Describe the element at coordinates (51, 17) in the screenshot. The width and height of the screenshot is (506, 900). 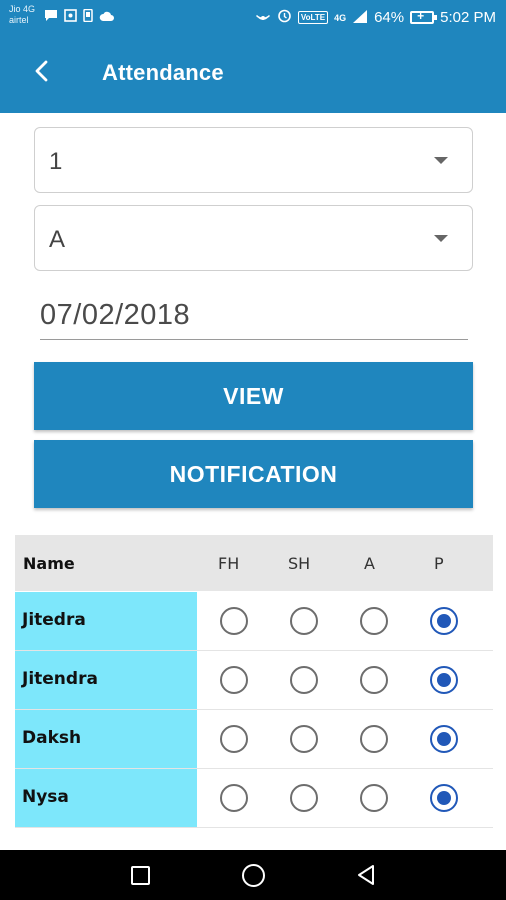
I see `chat-icon` at that location.